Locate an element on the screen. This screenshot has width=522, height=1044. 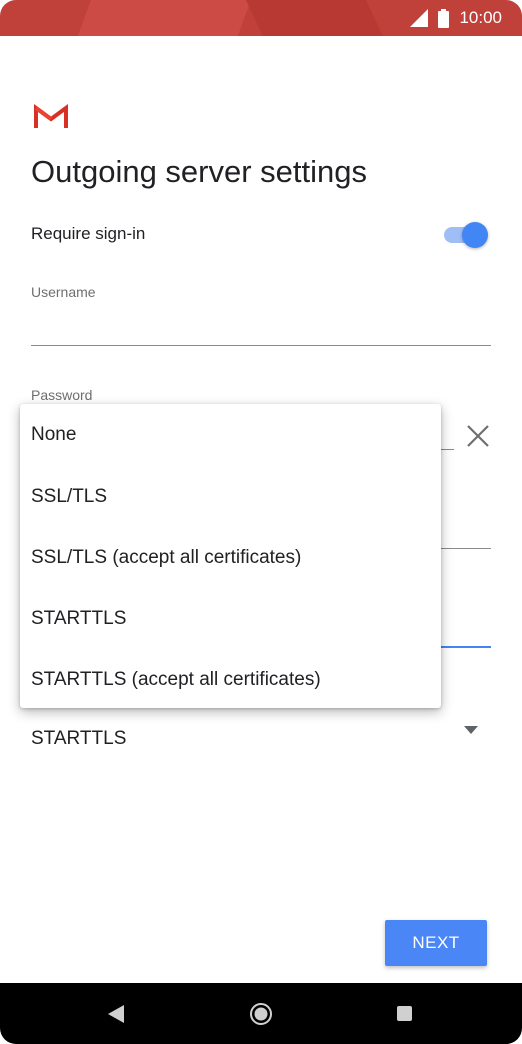
dropdown-option-ssl-tls-accept-all: SSL/TLS (accept all certificates) is located at coordinates (230, 557).